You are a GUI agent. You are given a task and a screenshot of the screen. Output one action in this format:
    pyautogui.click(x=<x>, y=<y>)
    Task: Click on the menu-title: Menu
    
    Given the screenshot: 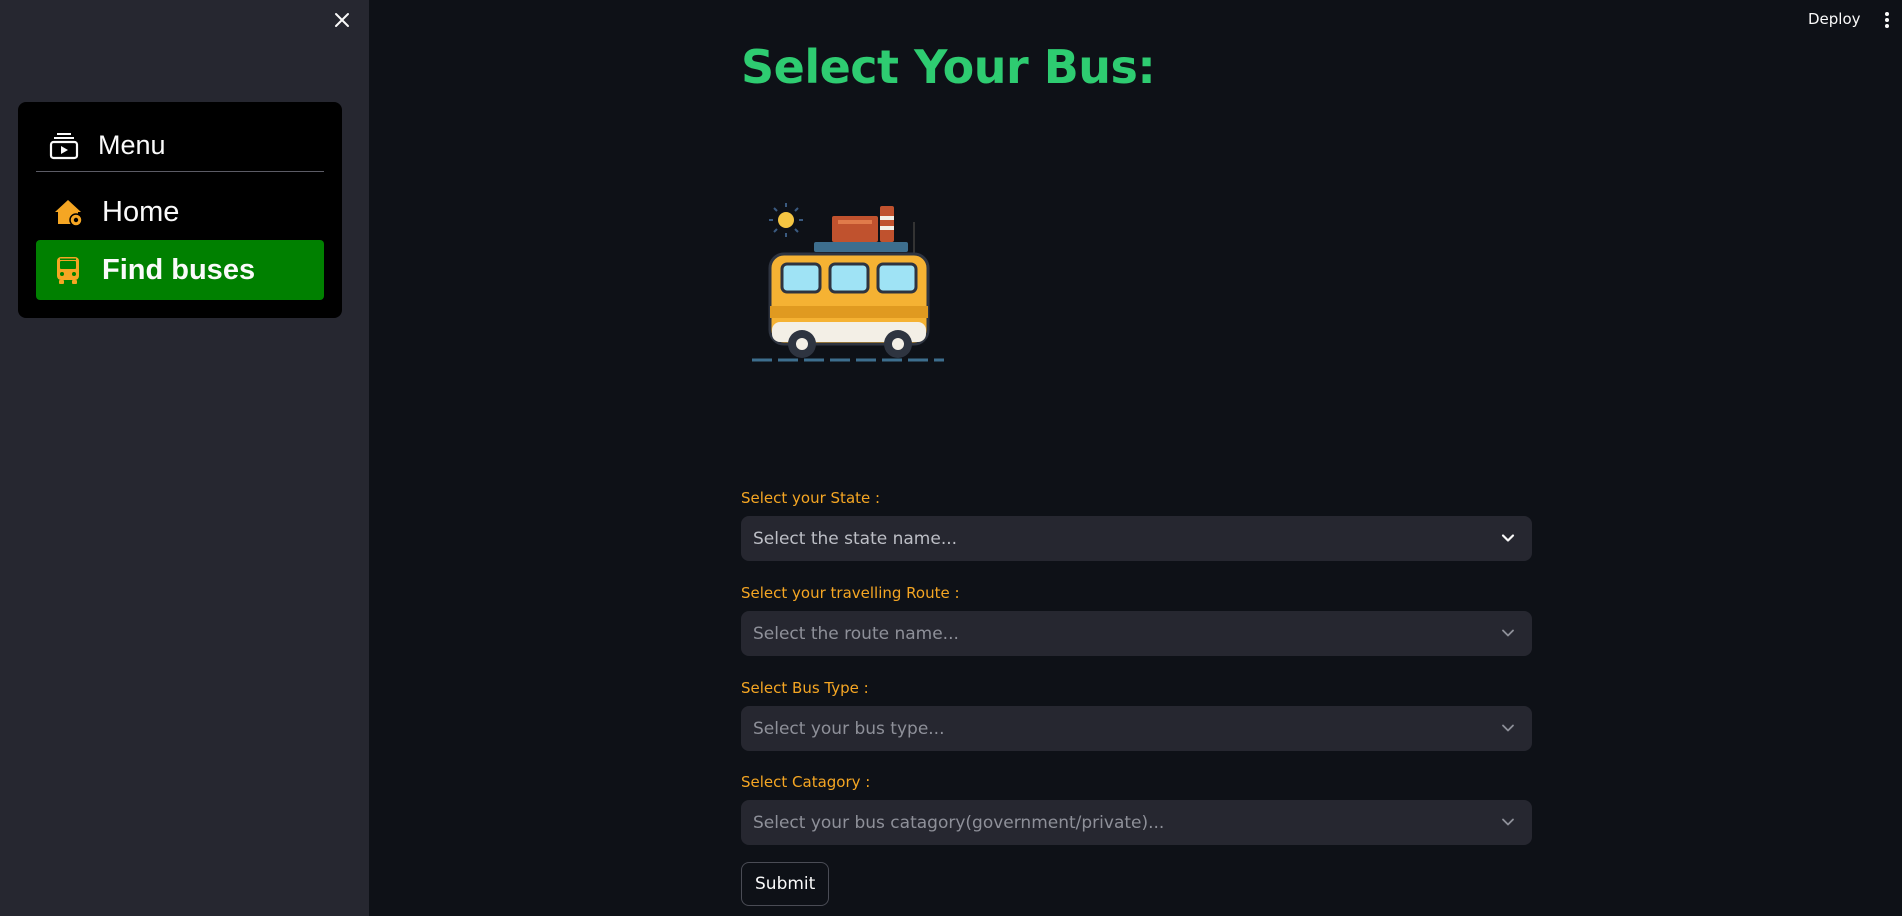 What is the action you would take?
    pyautogui.click(x=132, y=145)
    